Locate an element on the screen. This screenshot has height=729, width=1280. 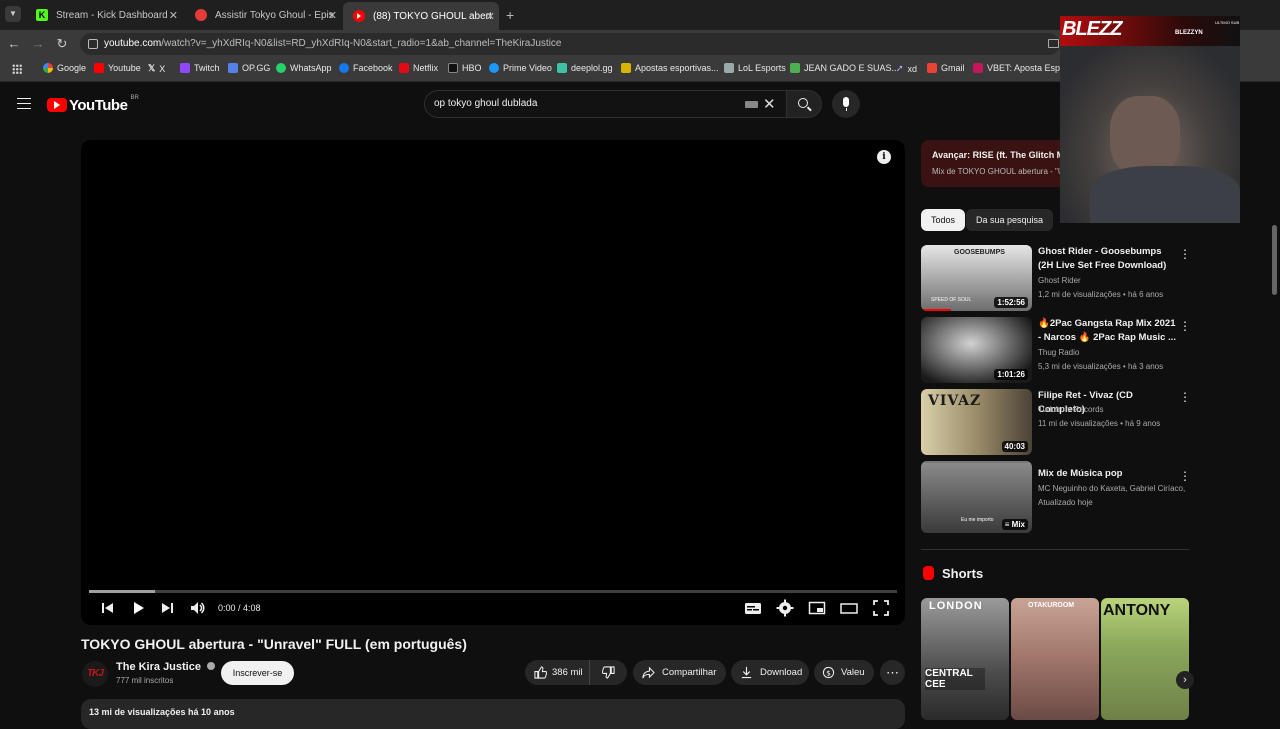
bookmark-opgg: OP.GG is located at coordinates (249, 68).